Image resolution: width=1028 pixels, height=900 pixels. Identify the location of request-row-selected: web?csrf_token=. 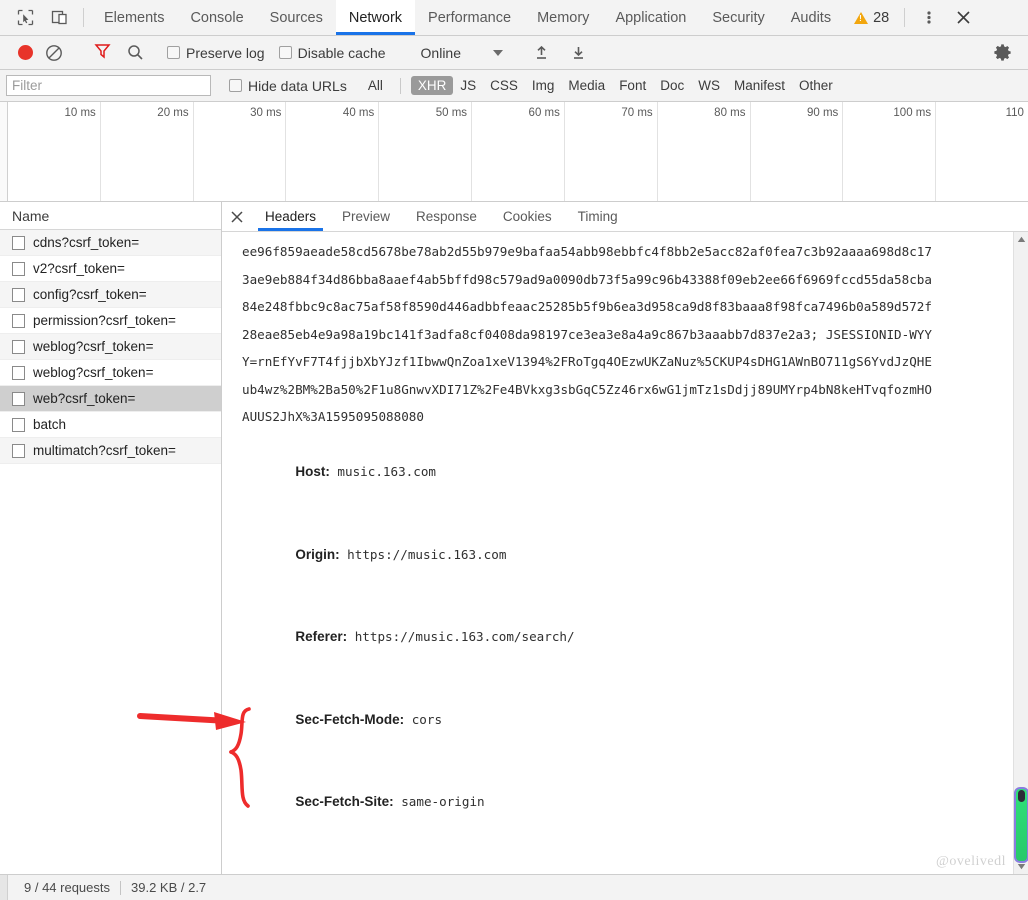
(110, 399).